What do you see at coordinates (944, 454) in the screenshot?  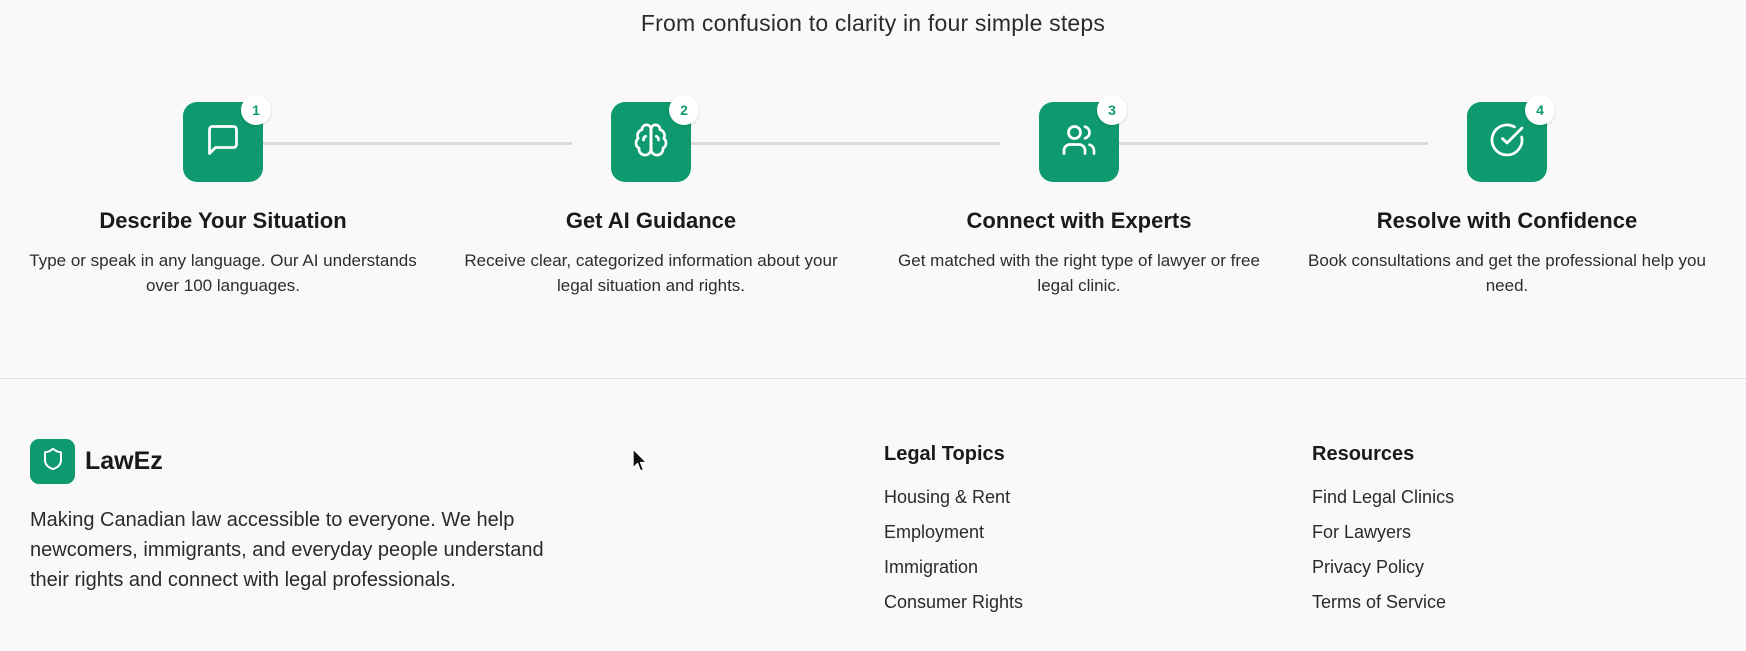 I see `footer-heading: Legal Topics` at bounding box center [944, 454].